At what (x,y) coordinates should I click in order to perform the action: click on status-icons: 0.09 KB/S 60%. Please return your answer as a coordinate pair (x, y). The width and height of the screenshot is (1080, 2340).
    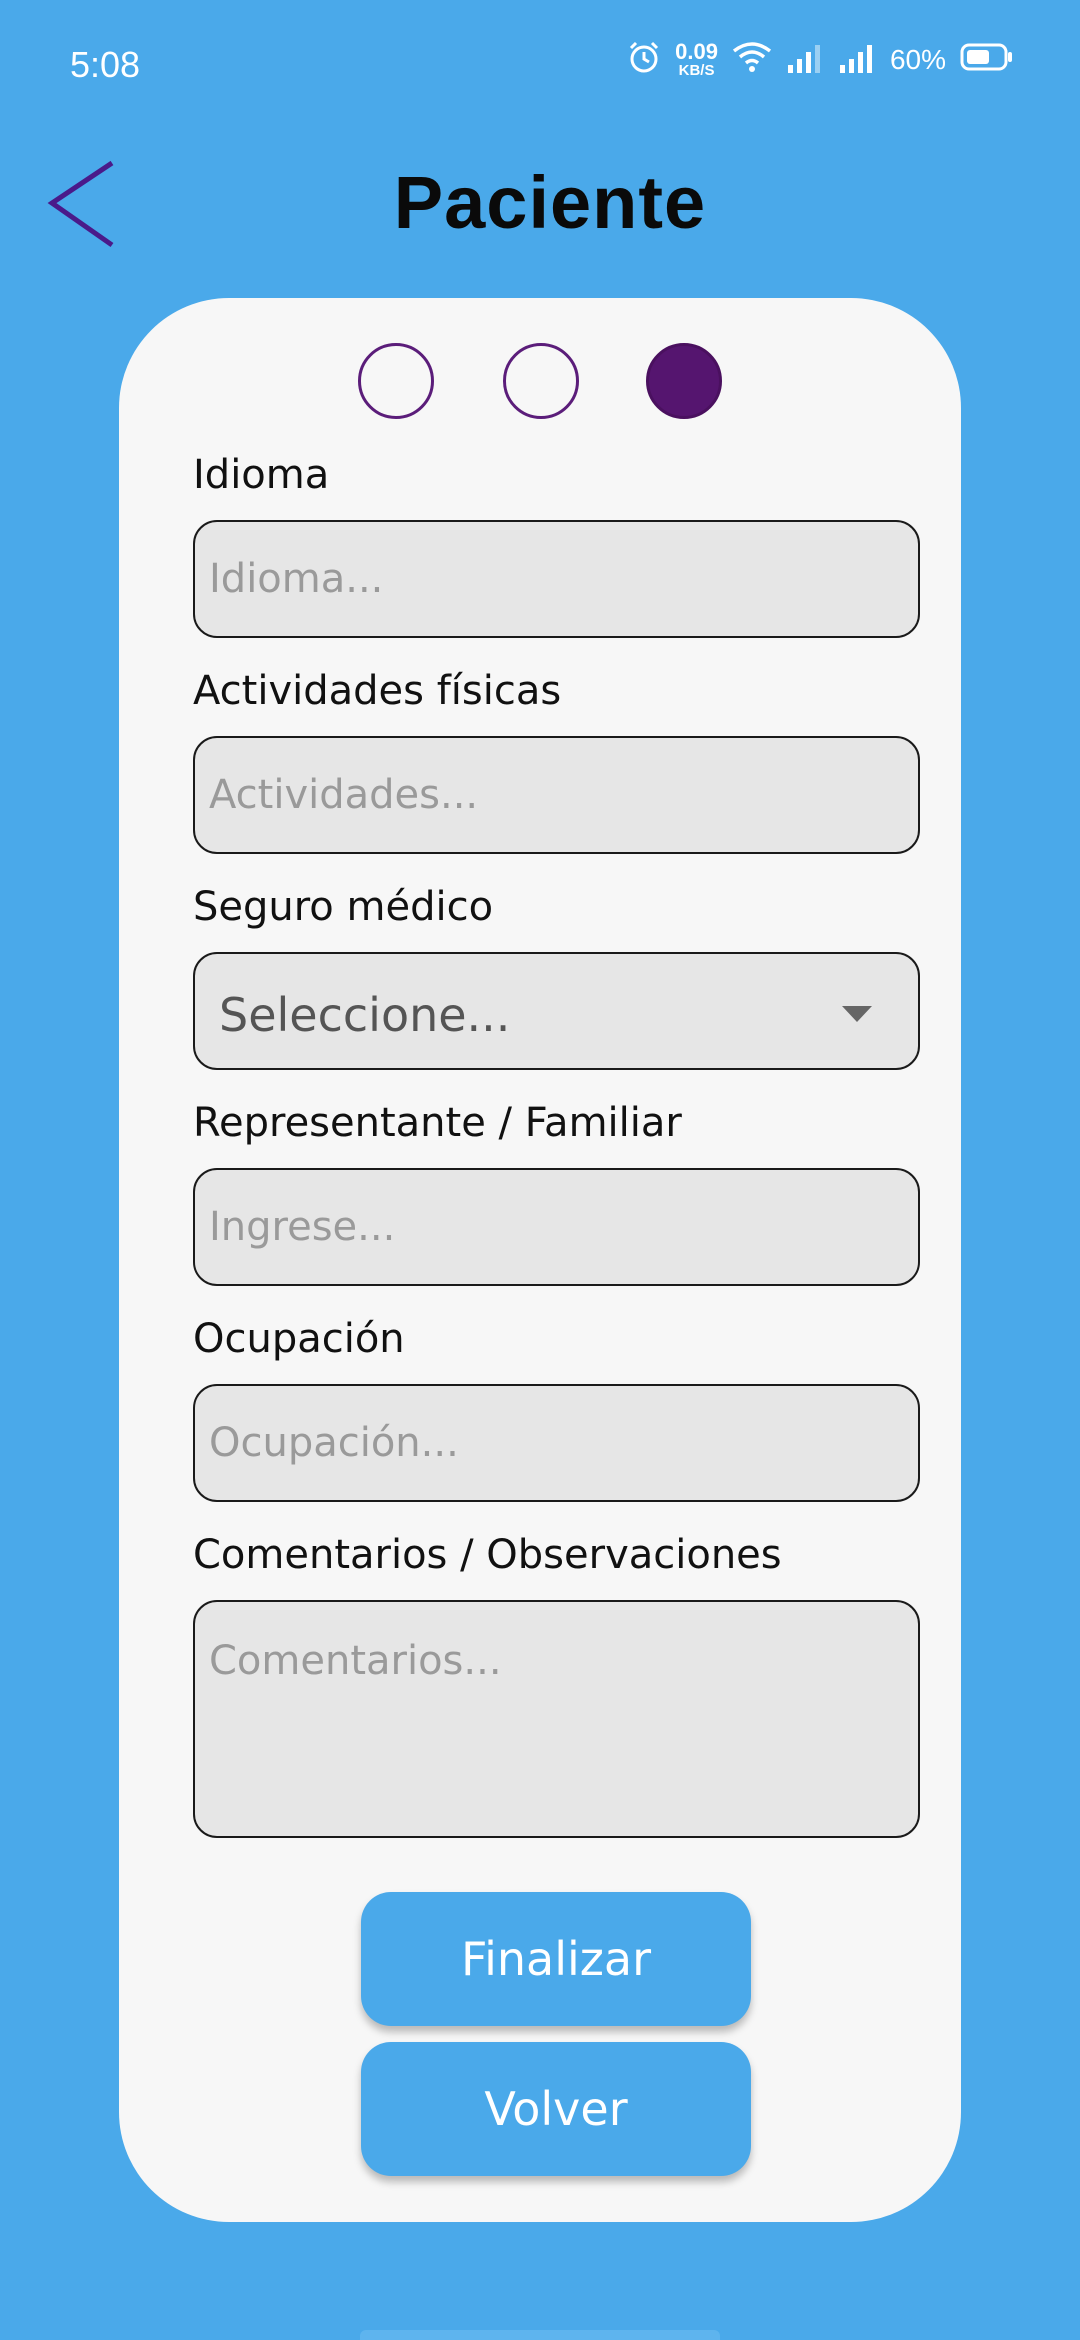
    Looking at the image, I should click on (820, 59).